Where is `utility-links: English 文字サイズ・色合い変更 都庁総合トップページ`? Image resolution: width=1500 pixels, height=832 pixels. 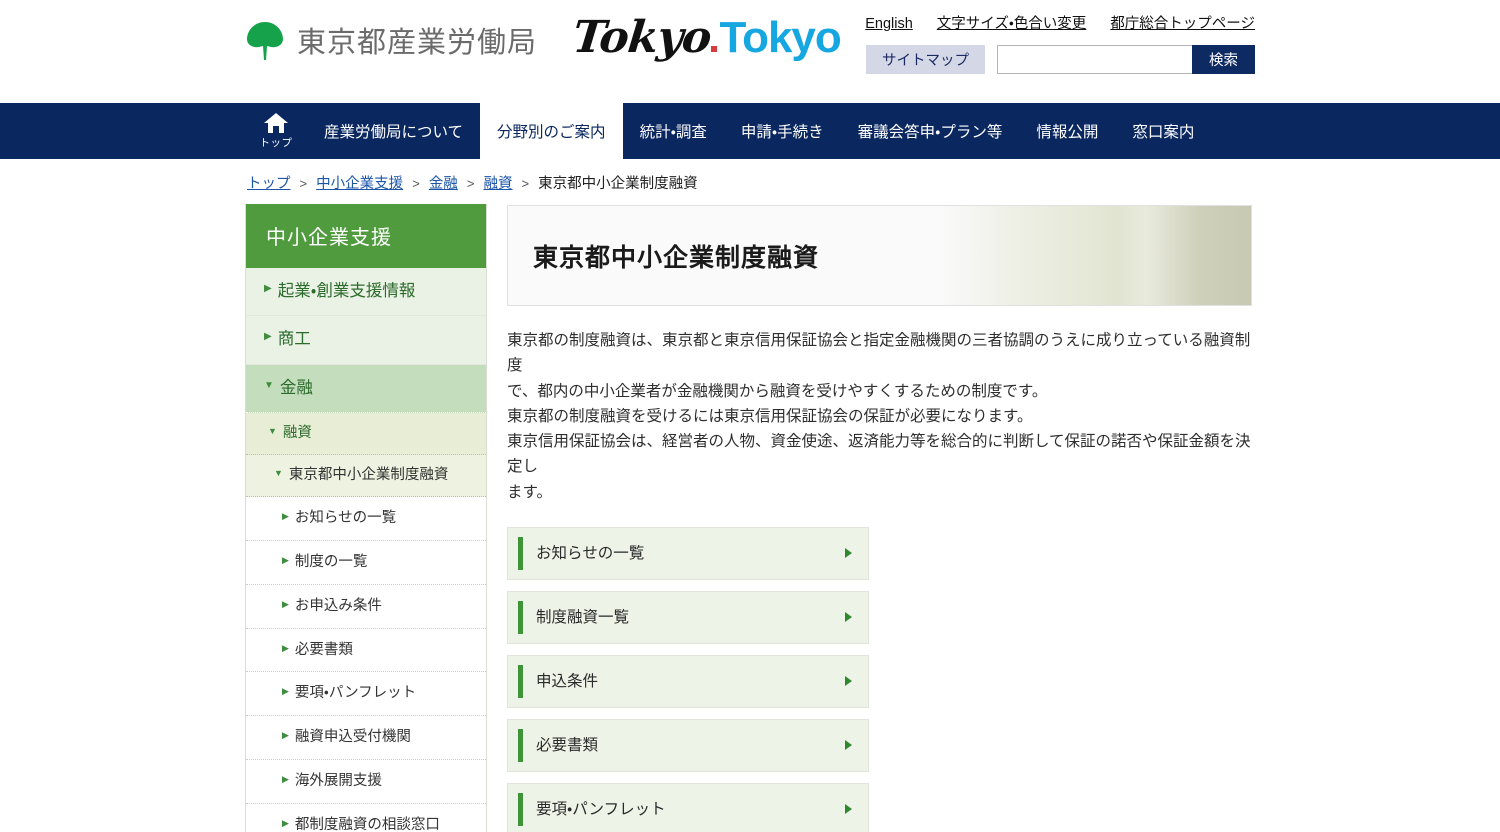 utility-links: English 文字サイズ・色合い変更 都庁総合トップページ is located at coordinates (1060, 22).